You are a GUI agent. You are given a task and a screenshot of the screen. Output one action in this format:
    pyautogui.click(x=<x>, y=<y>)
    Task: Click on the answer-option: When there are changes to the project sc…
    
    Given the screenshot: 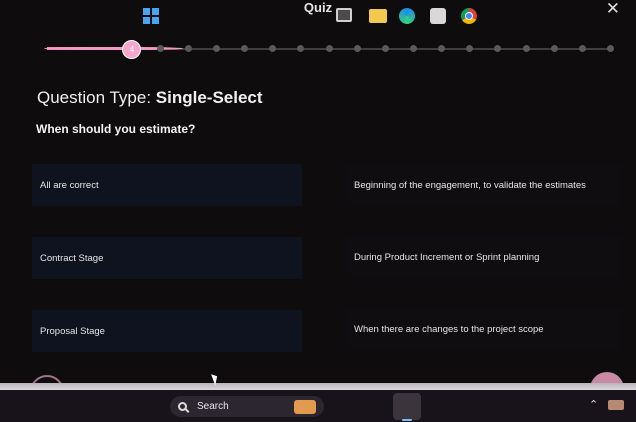 What is the action you would take?
    pyautogui.click(x=483, y=329)
    